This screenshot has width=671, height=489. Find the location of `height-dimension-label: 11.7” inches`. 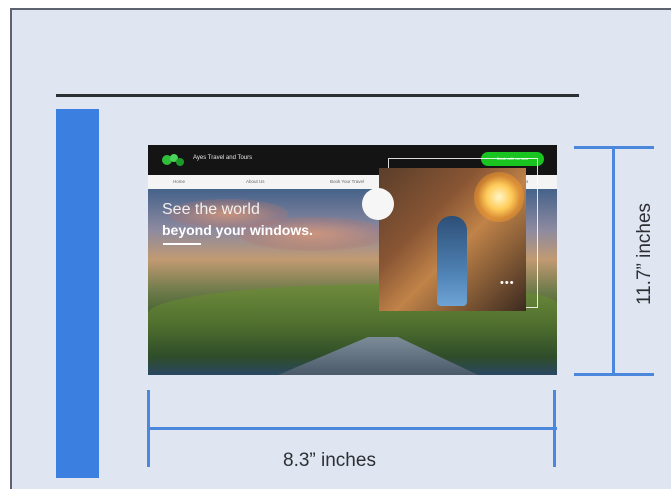

height-dimension-label: 11.7” inches is located at coordinates (644, 254).